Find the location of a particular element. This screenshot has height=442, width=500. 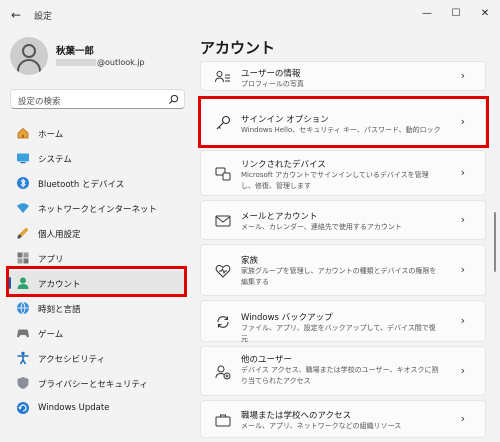

windows-update-icon is located at coordinates (23, 408).